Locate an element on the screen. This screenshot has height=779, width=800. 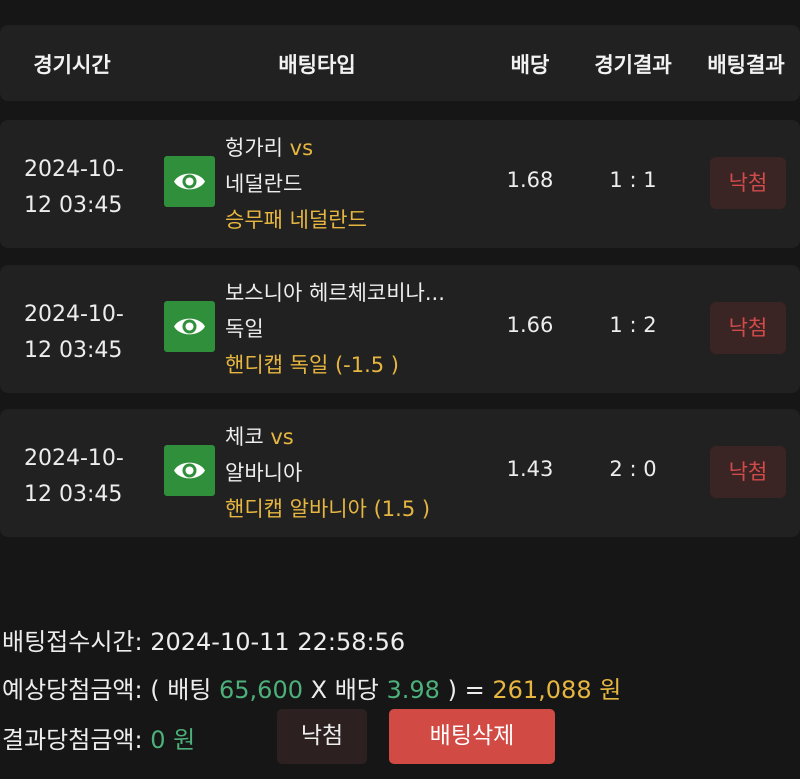
bet-pick: 승무패 네덜란드 is located at coordinates (296, 220).